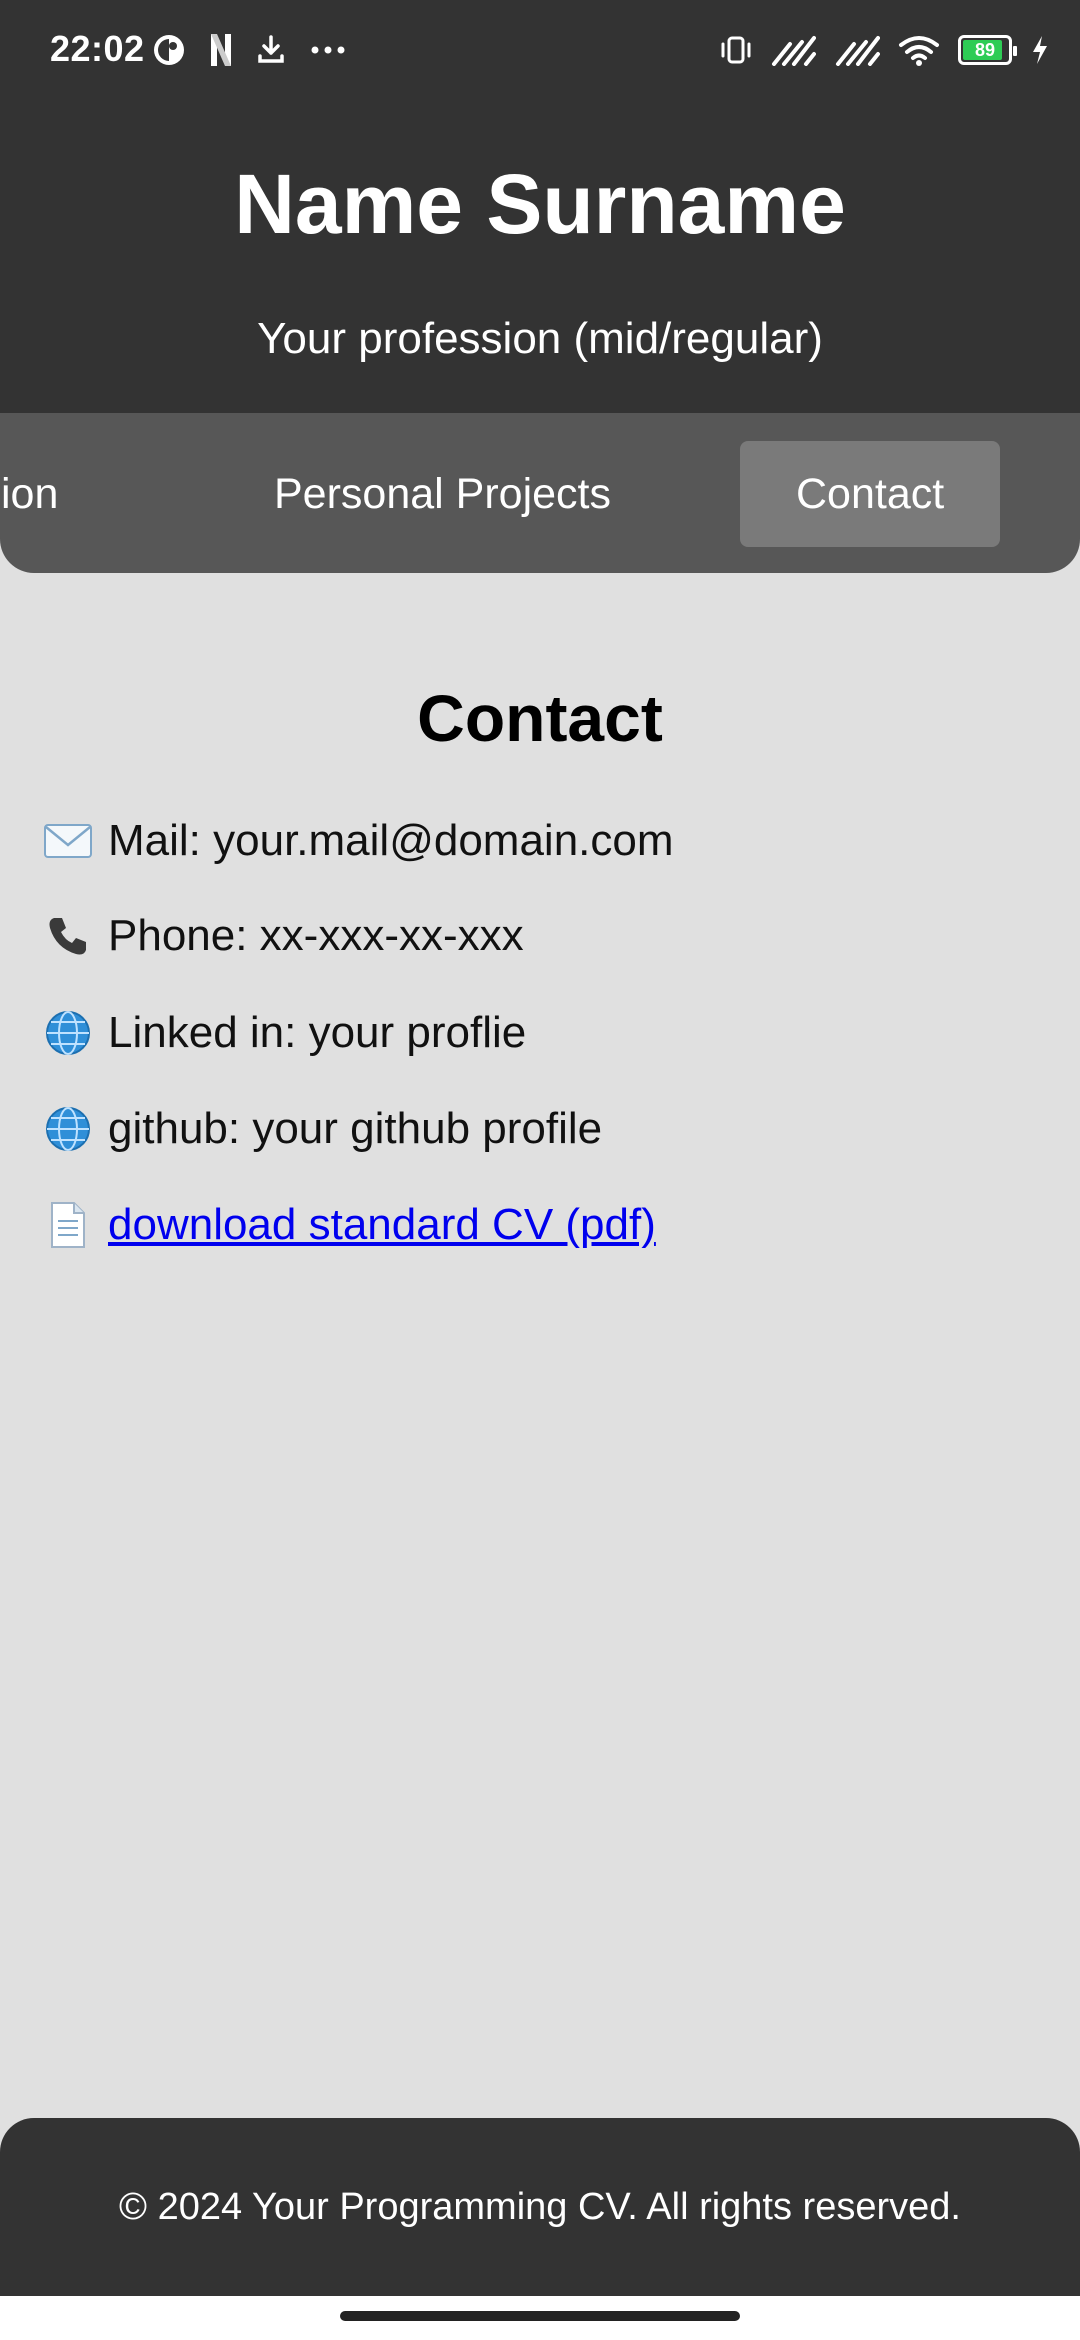 This screenshot has width=1080, height=2340. I want to click on tab-contact: Contact, so click(870, 494).